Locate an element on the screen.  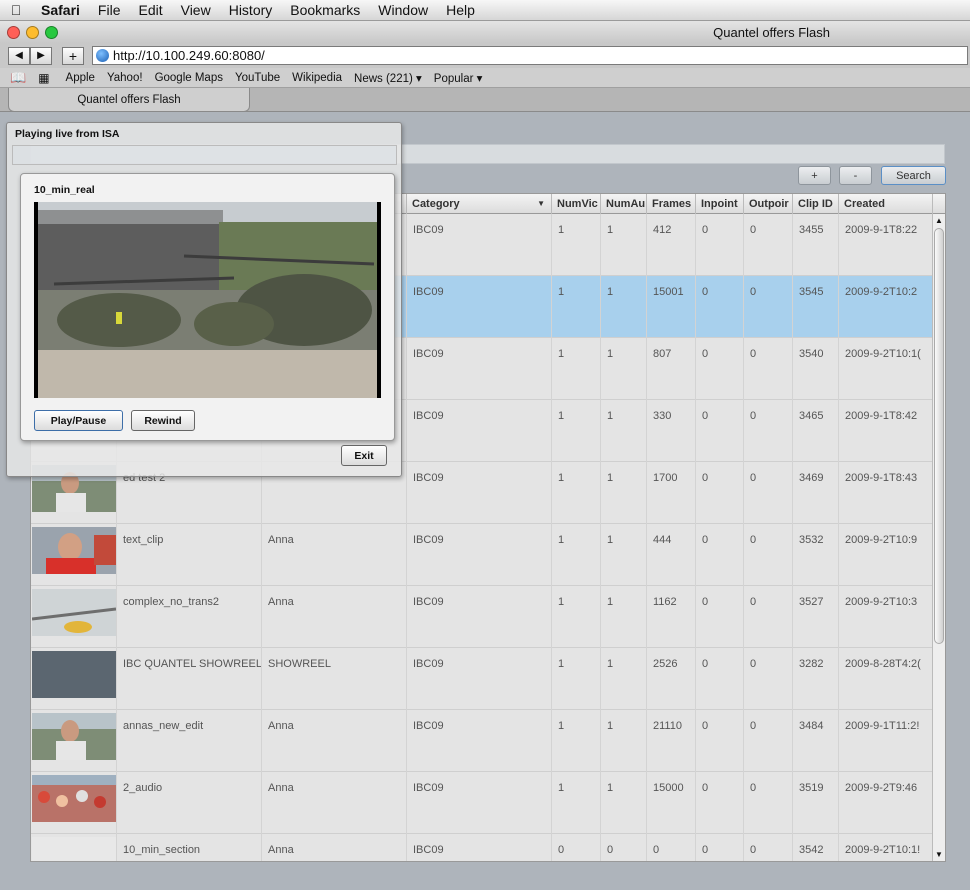
cell-clipid: 3519 is located at coordinates (816, 803).